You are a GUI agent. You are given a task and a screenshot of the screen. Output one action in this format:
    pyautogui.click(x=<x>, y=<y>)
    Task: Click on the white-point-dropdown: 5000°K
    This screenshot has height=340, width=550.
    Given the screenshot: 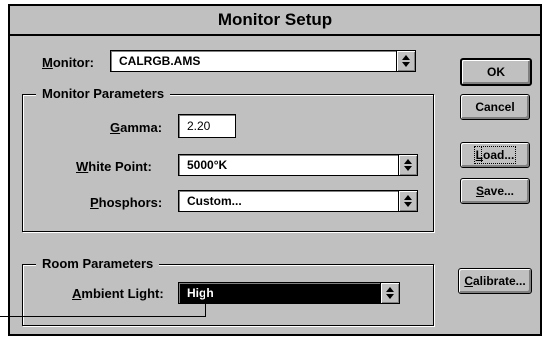 What is the action you would take?
    pyautogui.click(x=298, y=165)
    